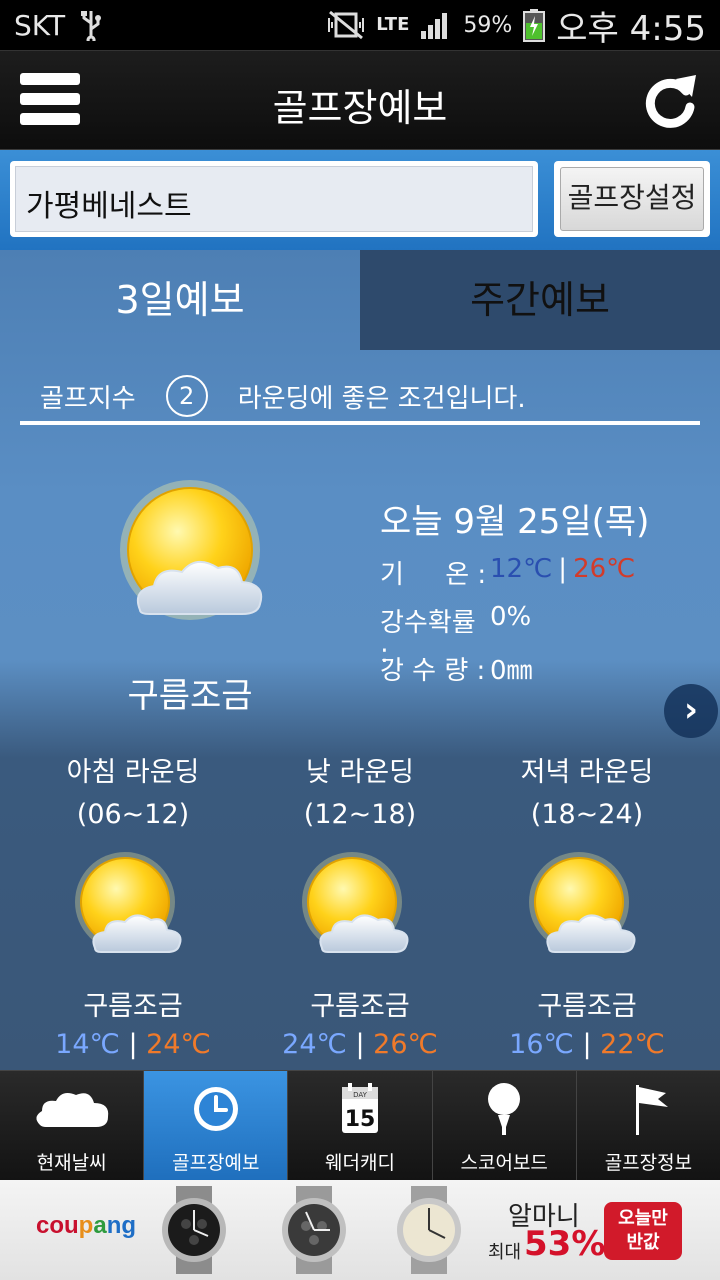 This screenshot has height=1280, width=720. Describe the element at coordinates (643, 1231) in the screenshot. I see `ad-cta-button: 오늘만 반값` at that location.